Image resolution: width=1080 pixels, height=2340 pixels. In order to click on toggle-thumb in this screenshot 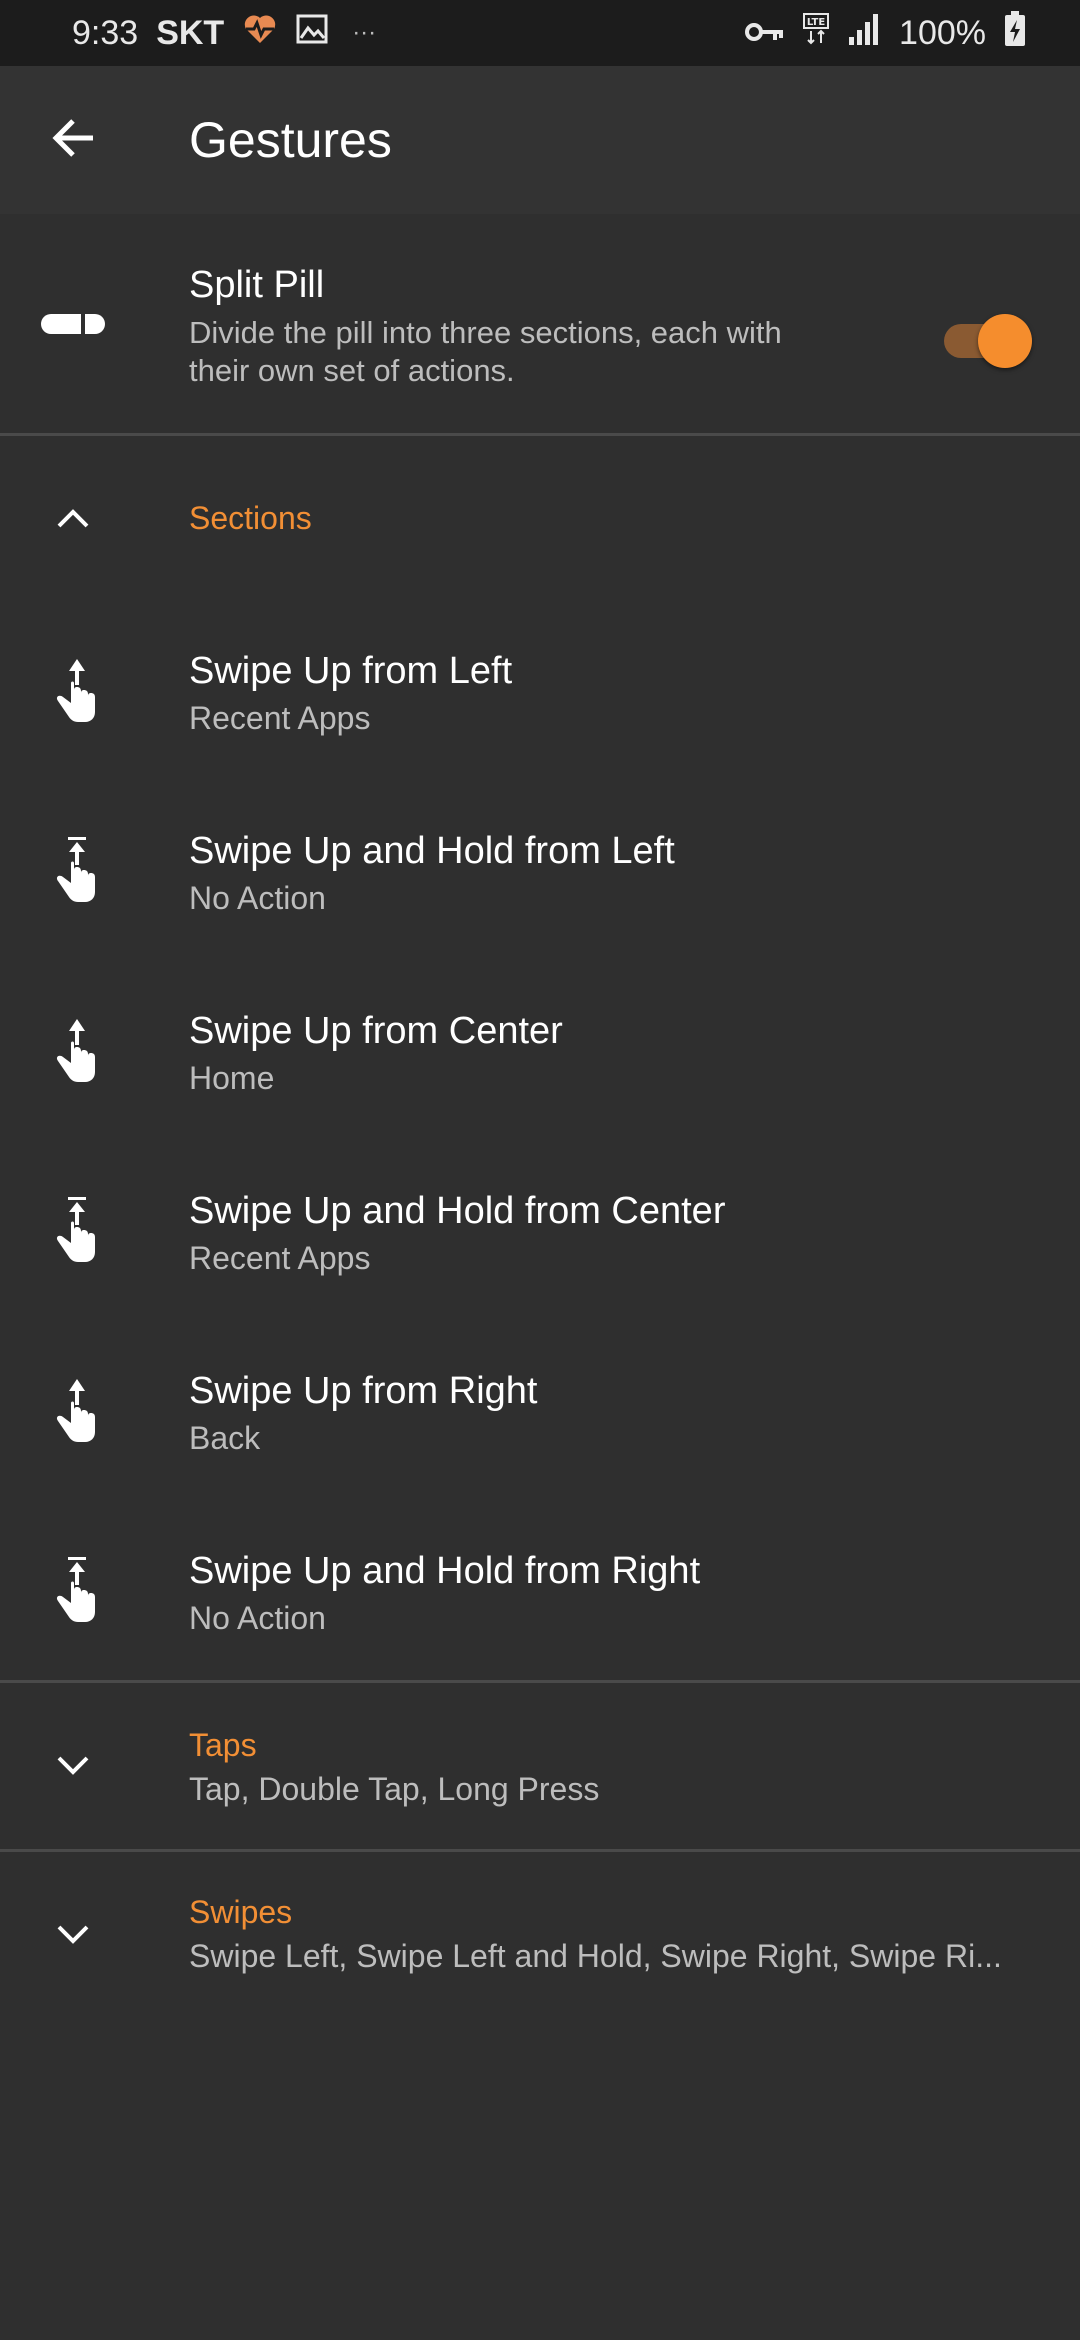, I will do `click(1005, 341)`.